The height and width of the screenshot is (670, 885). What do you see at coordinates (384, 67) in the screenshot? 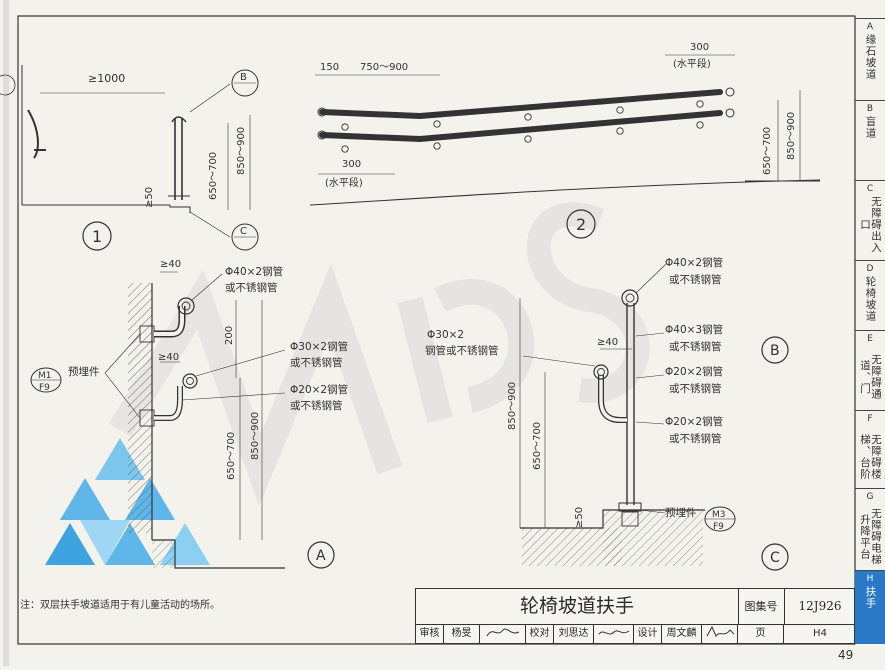
I see `d2-dim-750: 750～900` at bounding box center [384, 67].